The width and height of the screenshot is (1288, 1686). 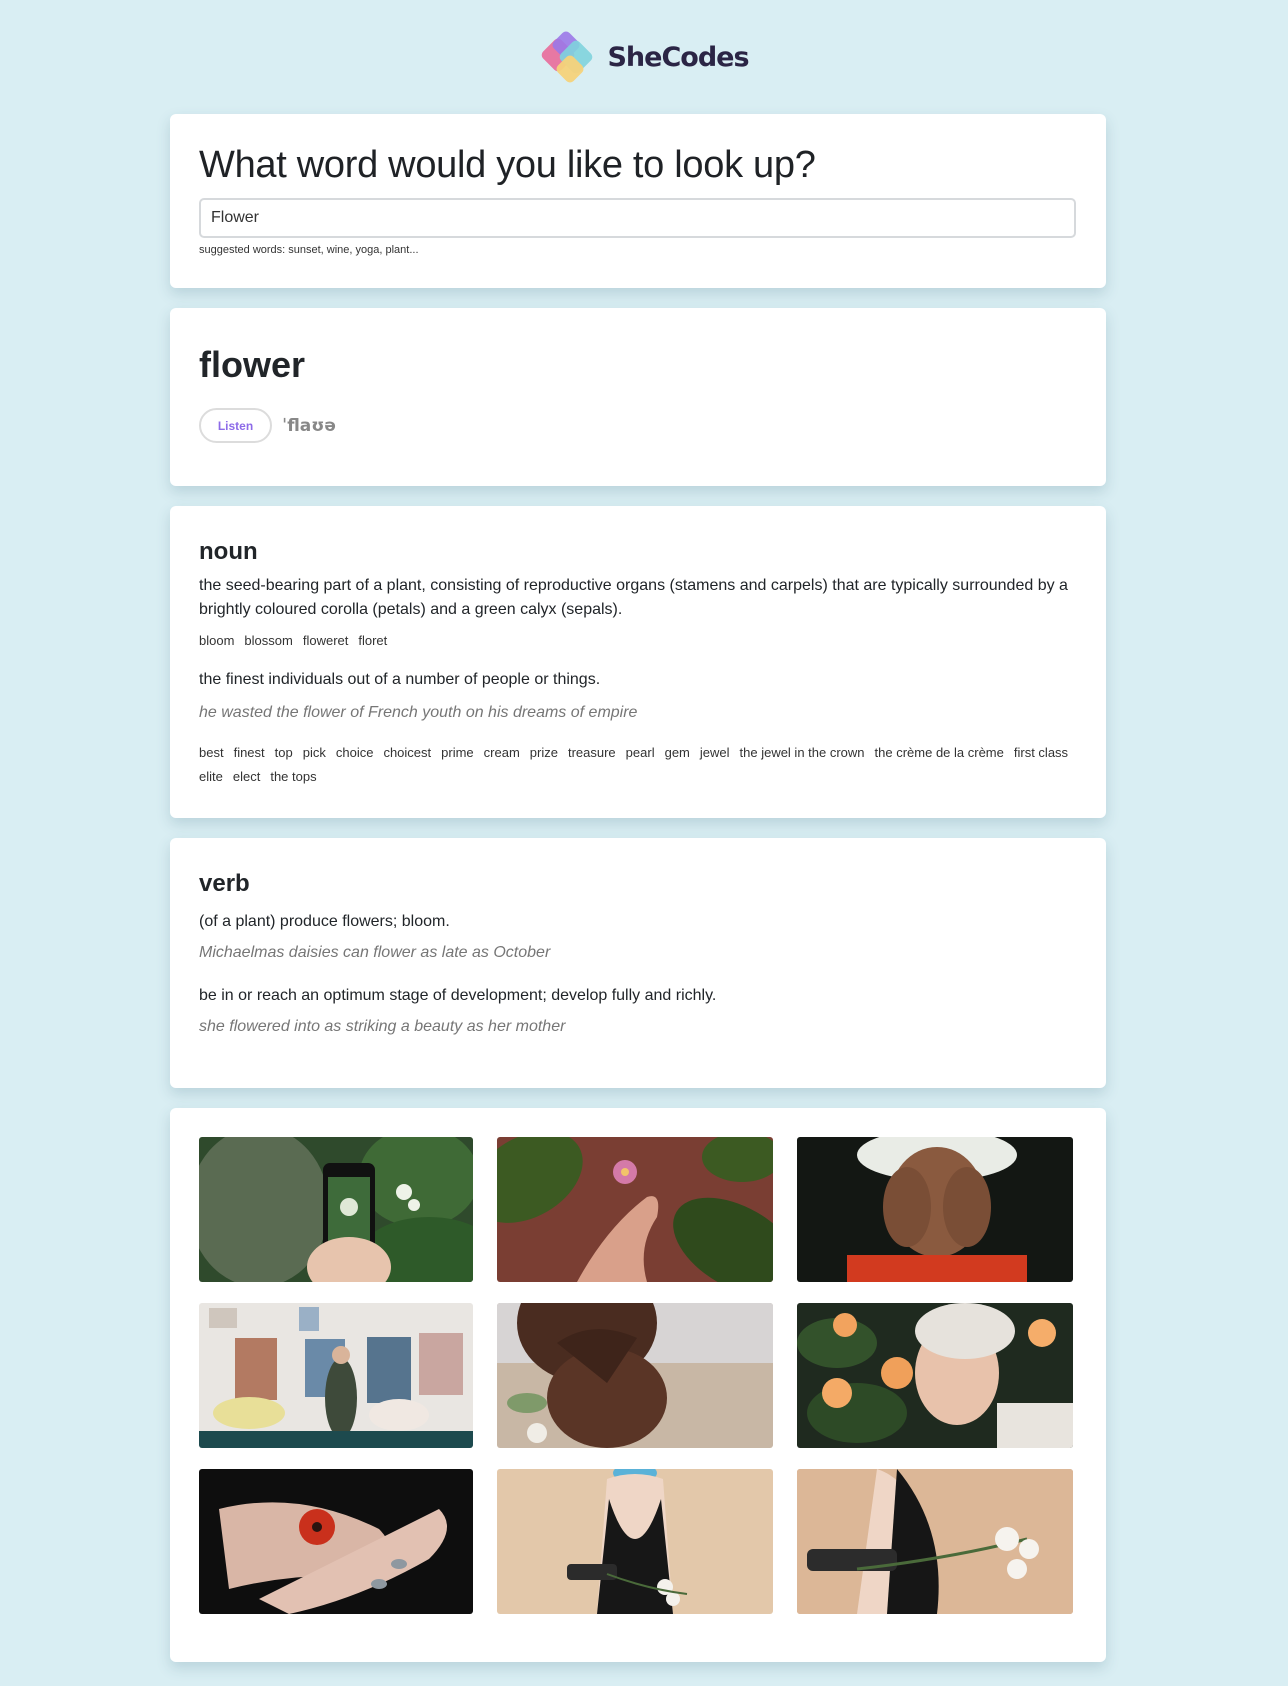 What do you see at coordinates (249, 753) in the screenshot?
I see `synonym: finest` at bounding box center [249, 753].